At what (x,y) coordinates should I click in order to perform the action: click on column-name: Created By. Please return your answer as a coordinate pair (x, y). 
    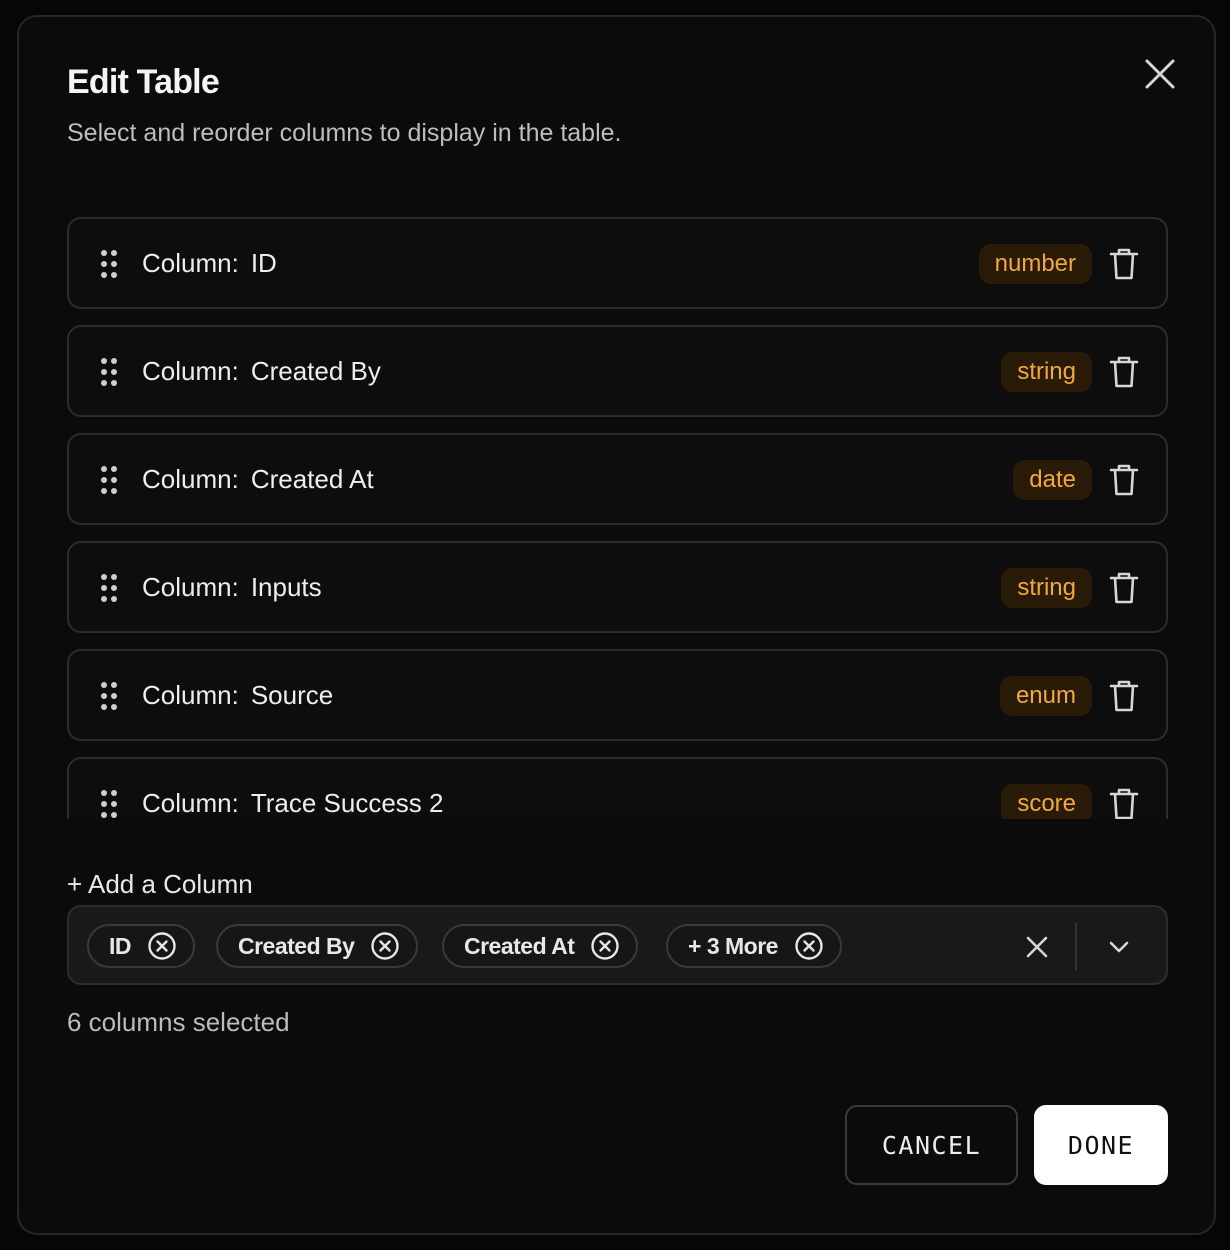
    Looking at the image, I should click on (315, 371).